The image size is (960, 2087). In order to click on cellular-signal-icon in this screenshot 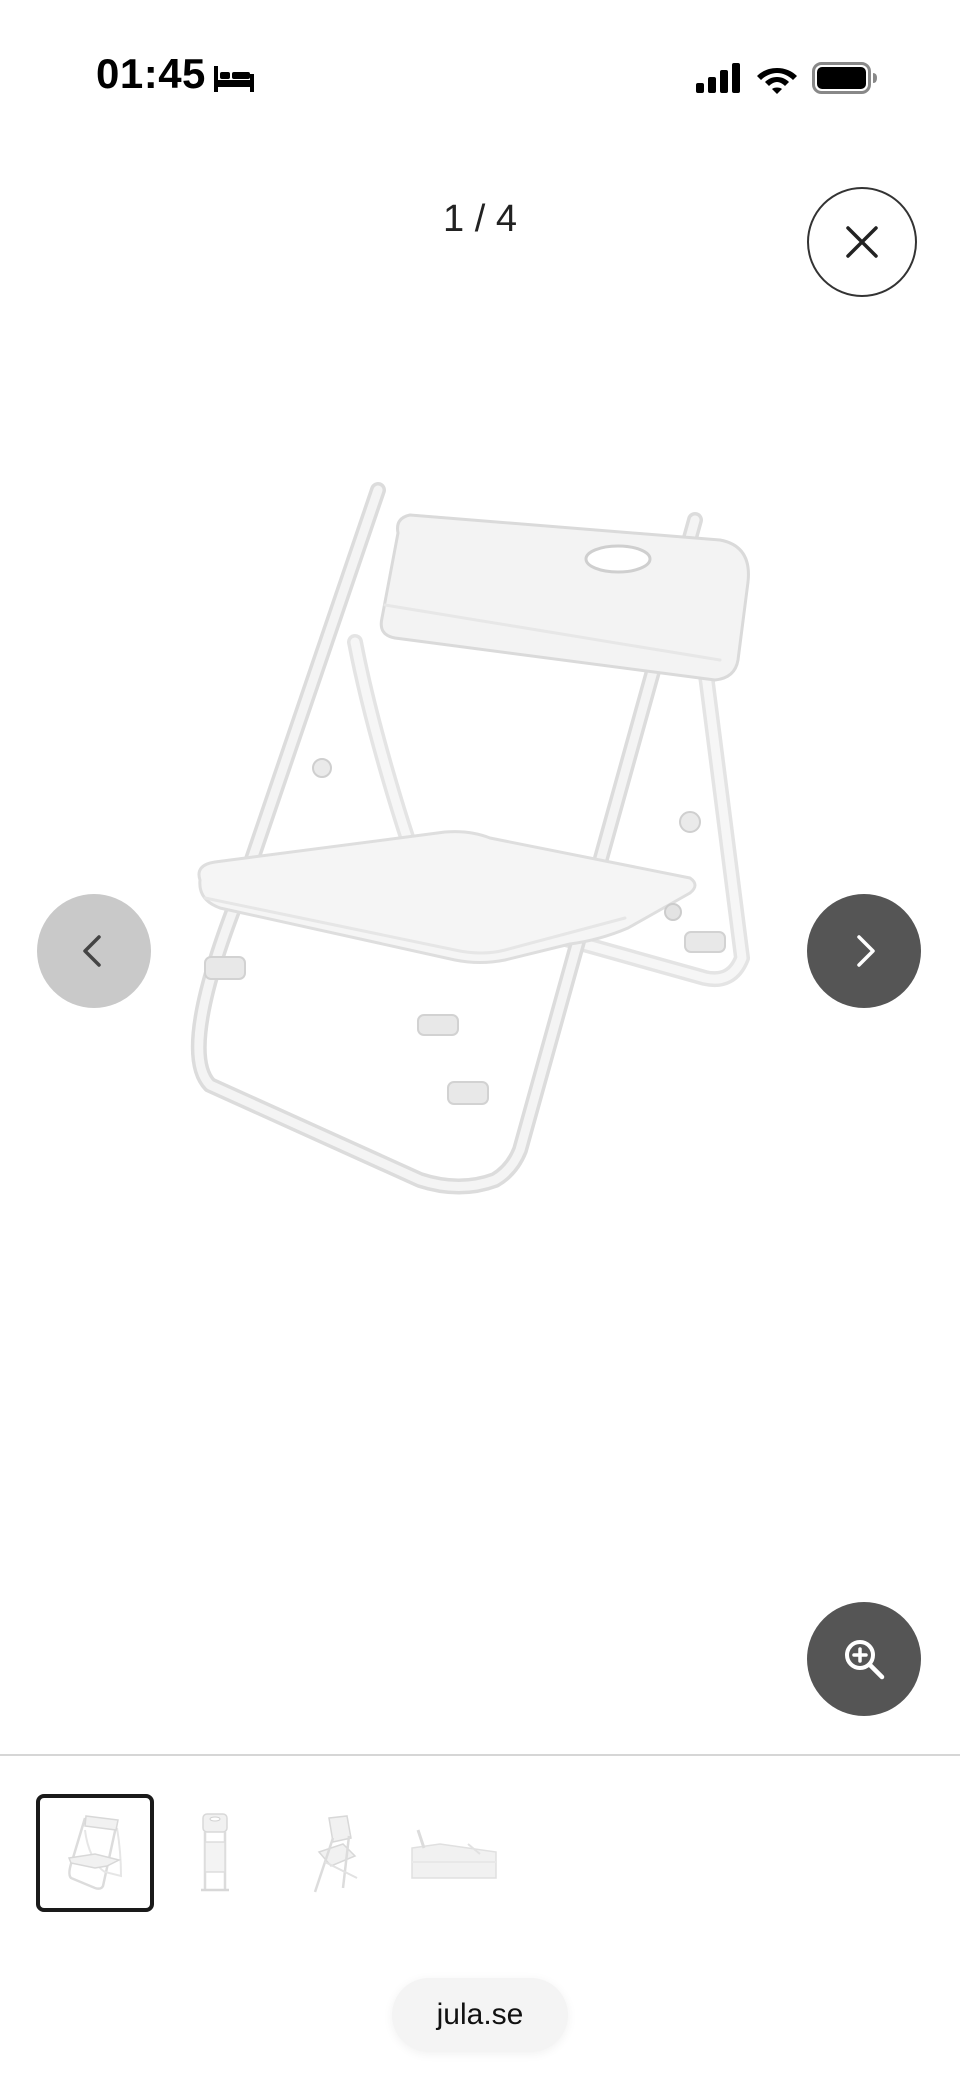, I will do `click(718, 78)`.